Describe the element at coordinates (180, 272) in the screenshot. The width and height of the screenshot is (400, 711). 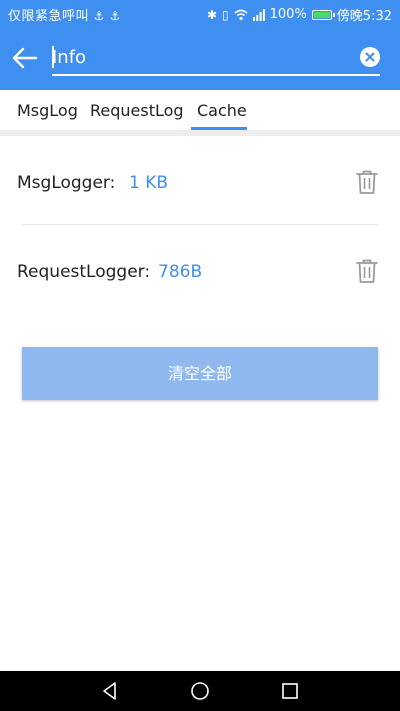
I see `cache-row-size: 786B` at that location.